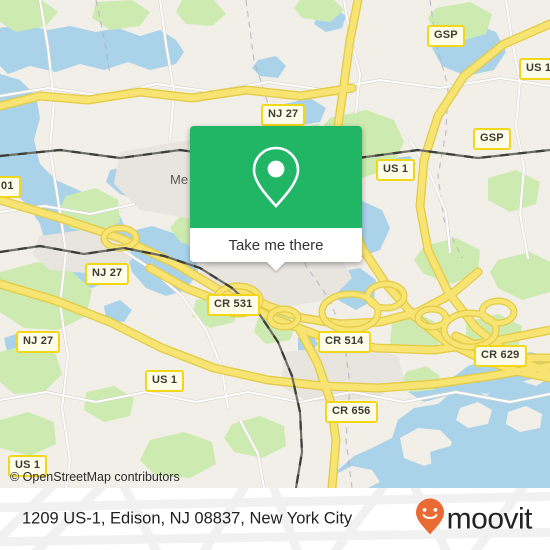 The image size is (550, 550). Describe the element at coordinates (489, 518) in the screenshot. I see `moovit-wordmark: moovit` at that location.